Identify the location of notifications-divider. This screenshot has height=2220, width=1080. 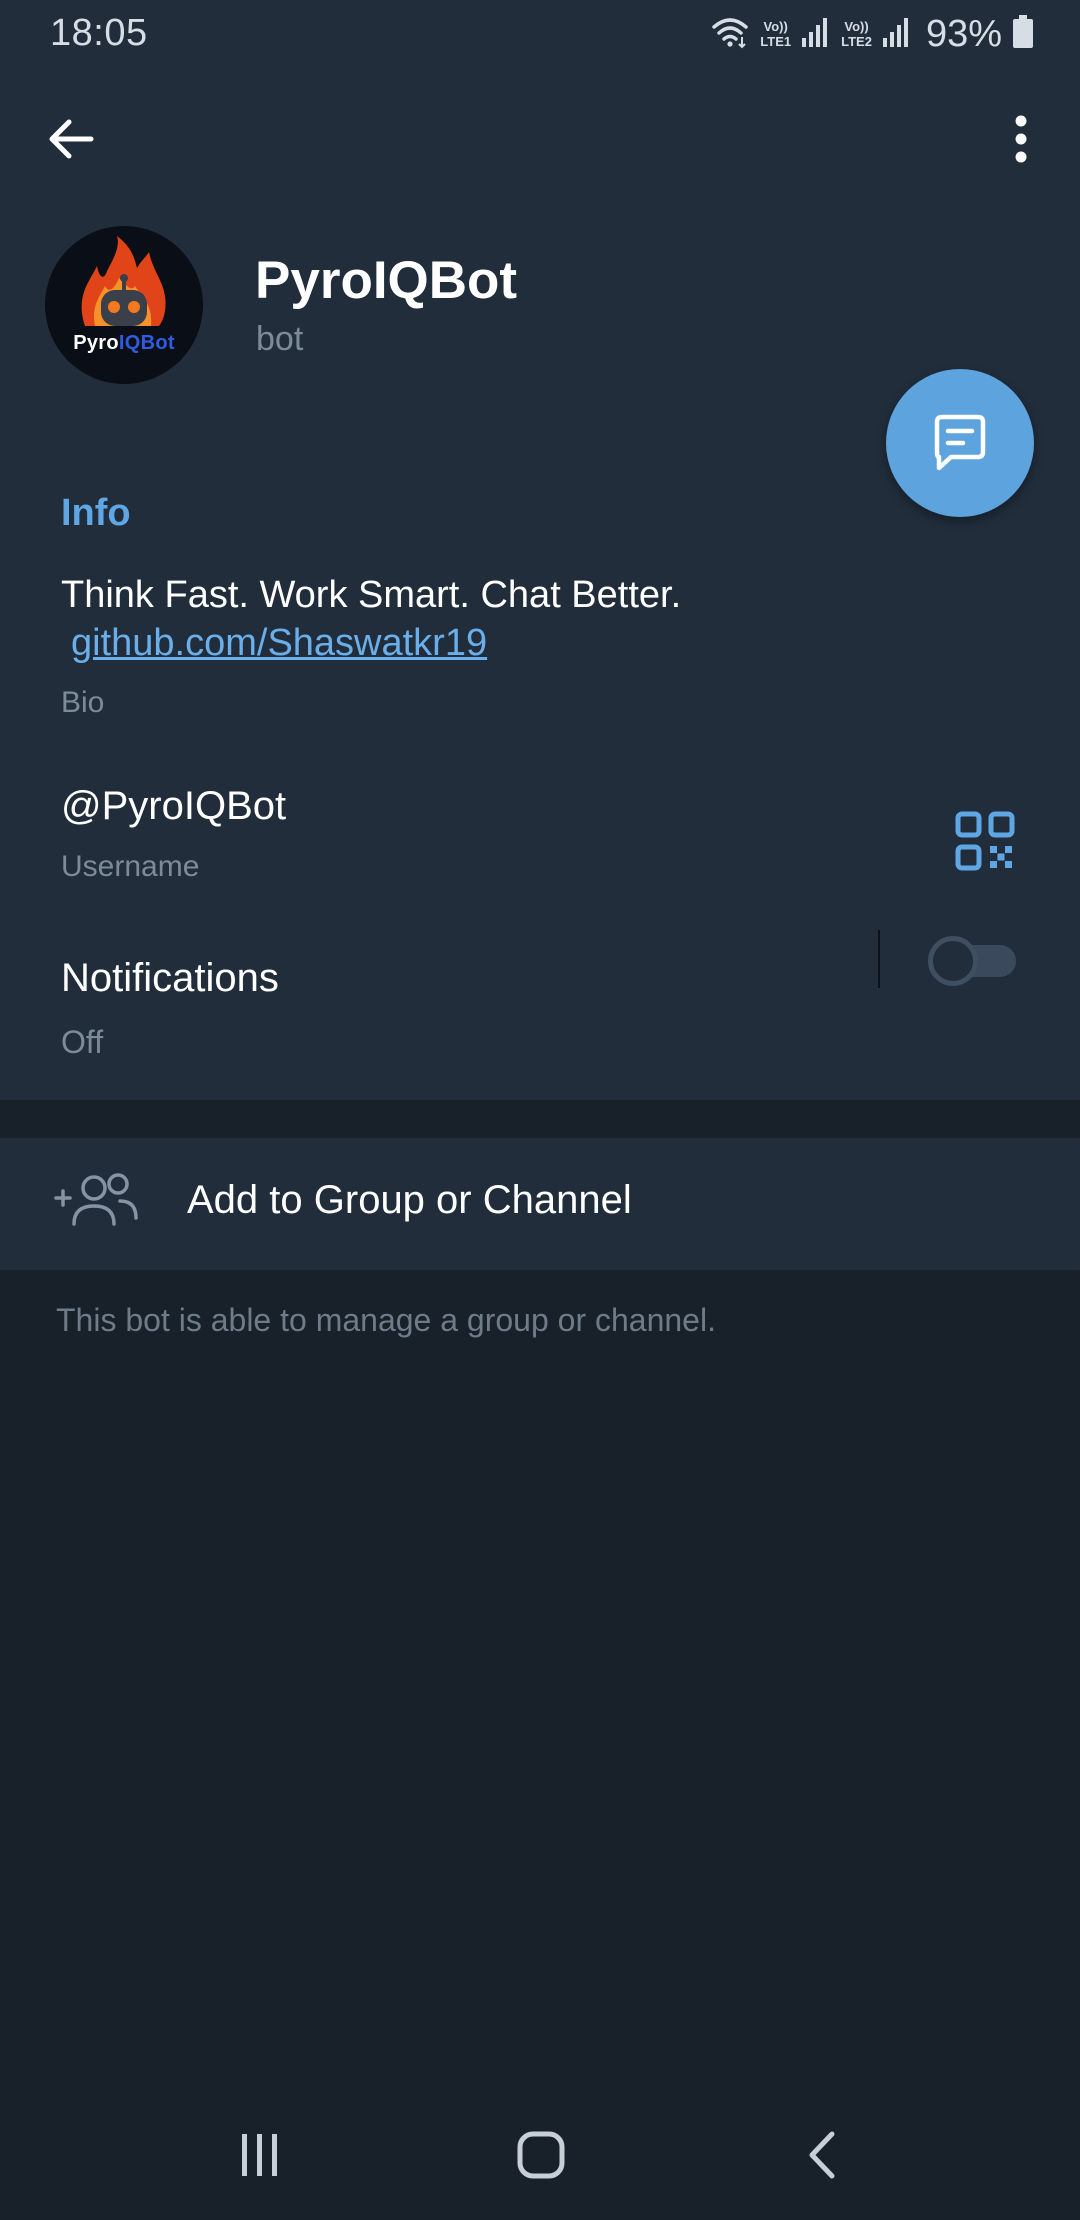
(879, 959).